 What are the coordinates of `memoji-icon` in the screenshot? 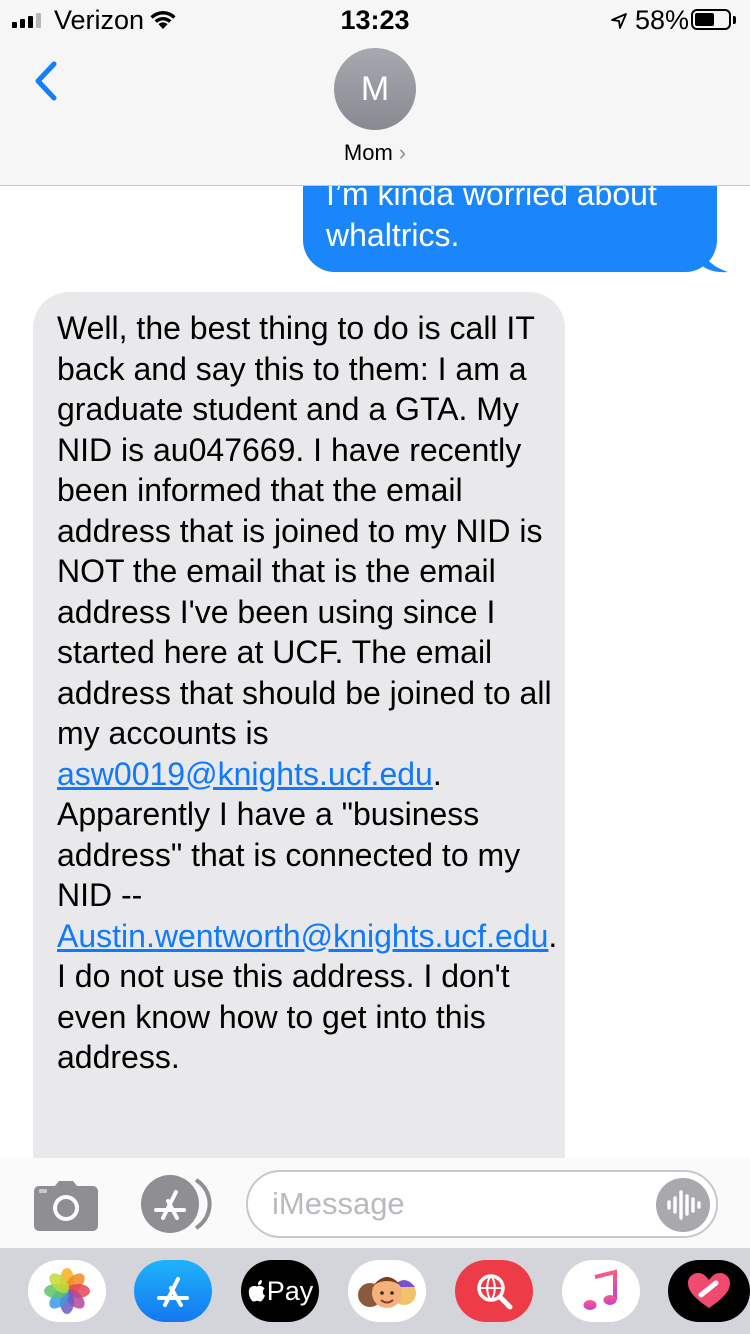 It's located at (387, 1292).